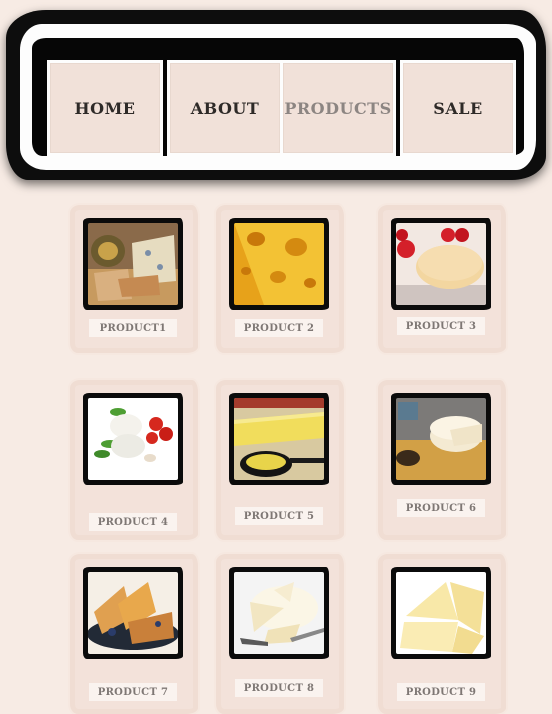 Image resolution: width=552 pixels, height=714 pixels. I want to click on product-label: PRODUCT 4, so click(133, 522).